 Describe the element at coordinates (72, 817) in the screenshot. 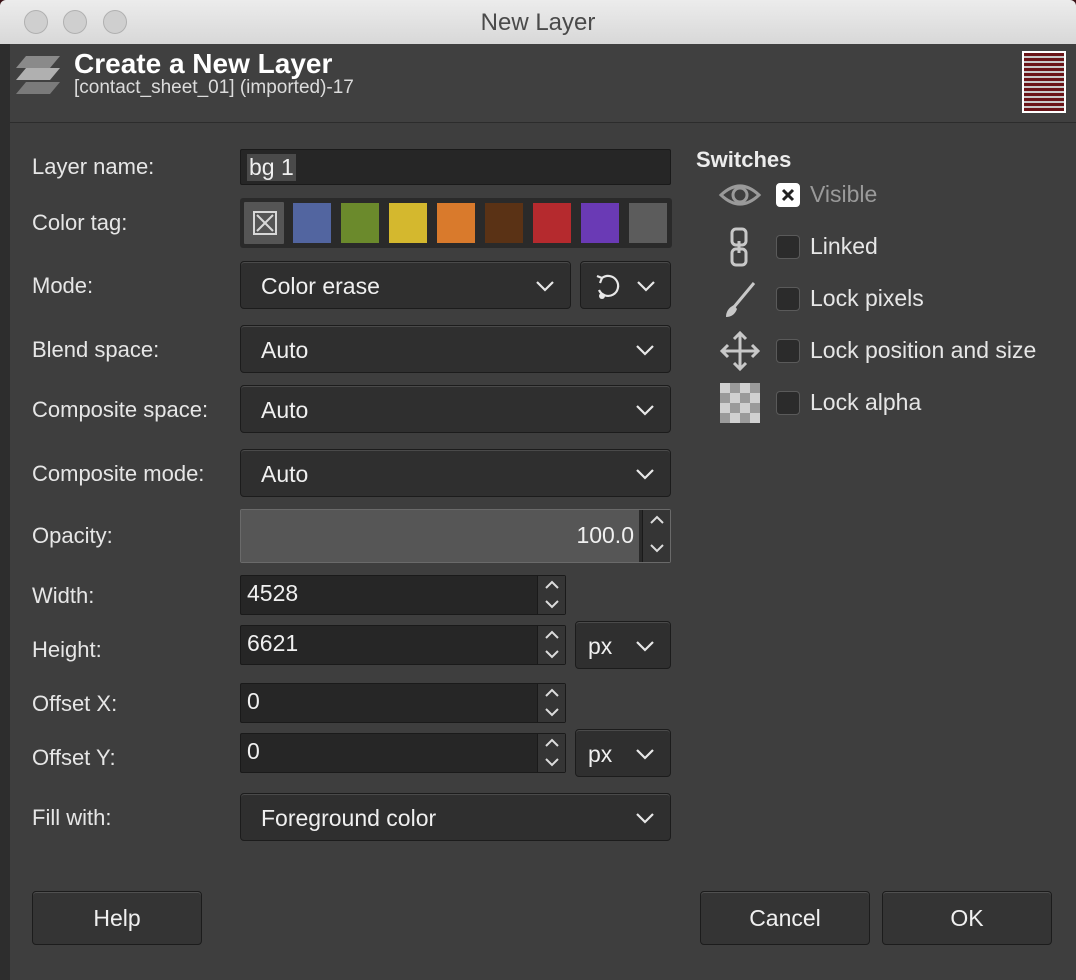

I see `fill-with-label: Fill with:` at that location.